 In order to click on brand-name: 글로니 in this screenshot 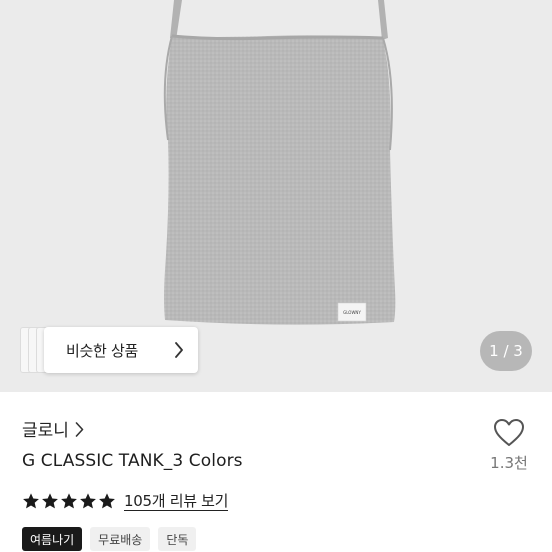, I will do `click(45, 431)`.